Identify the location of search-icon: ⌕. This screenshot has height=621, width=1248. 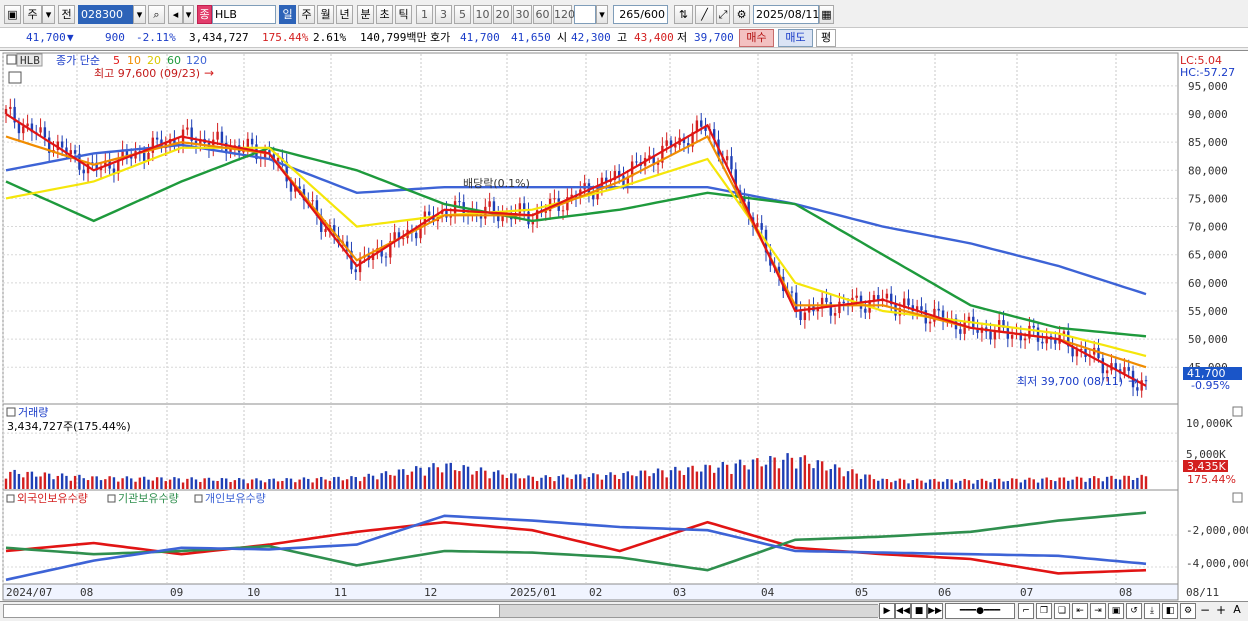
(156, 14).